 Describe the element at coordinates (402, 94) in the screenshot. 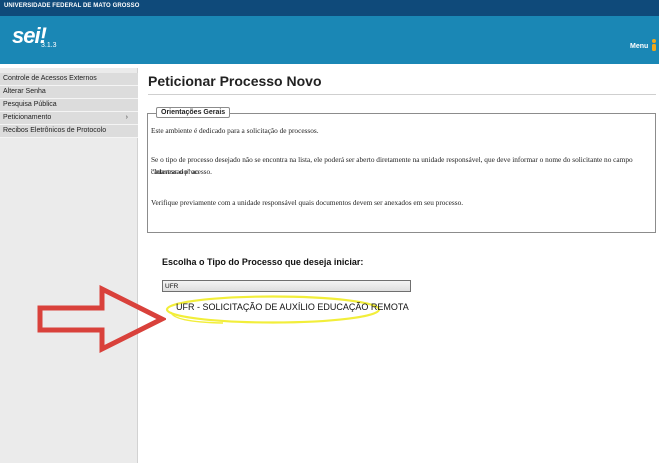

I see `title-divider` at that location.